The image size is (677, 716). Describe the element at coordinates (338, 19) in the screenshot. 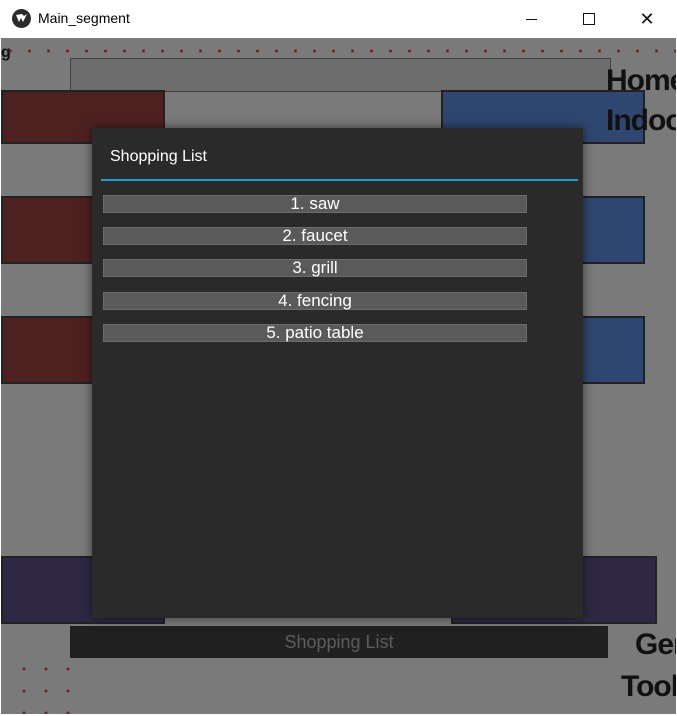

I see `window-titlebar: Main_segment ✕` at that location.